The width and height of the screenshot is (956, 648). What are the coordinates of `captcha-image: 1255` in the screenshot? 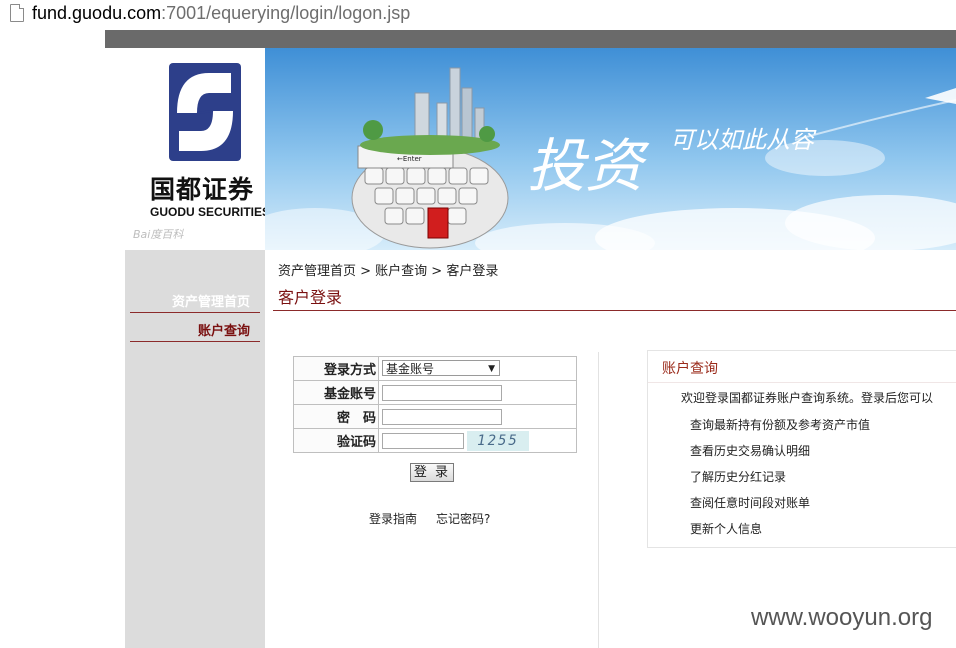 It's located at (498, 440).